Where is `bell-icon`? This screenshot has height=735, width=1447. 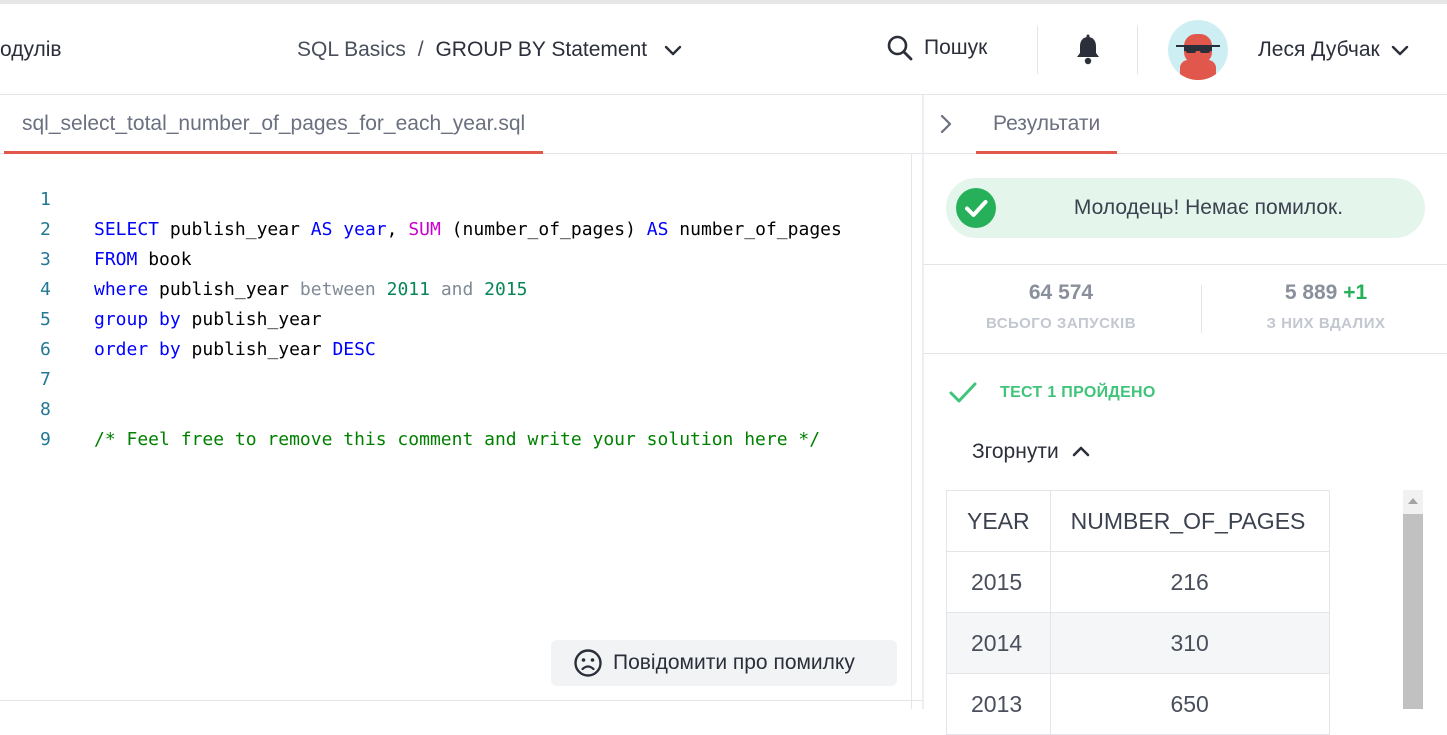
bell-icon is located at coordinates (1088, 50).